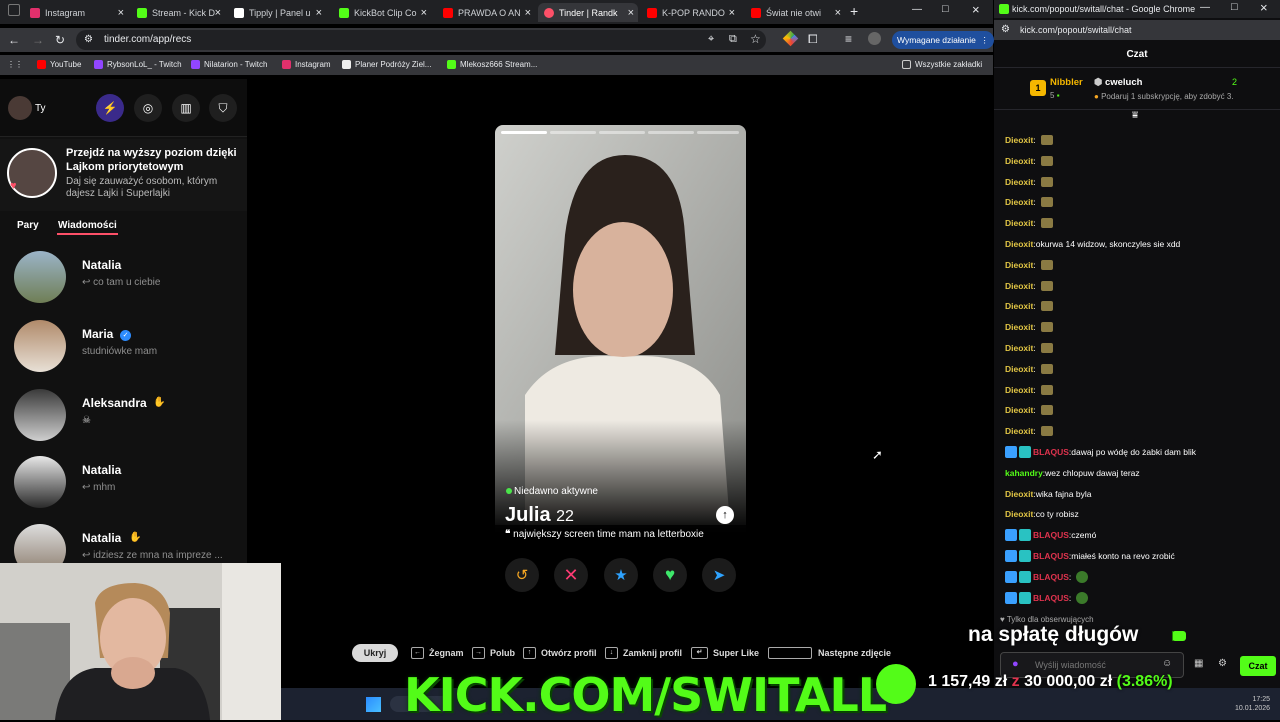 This screenshot has width=1280, height=722. I want to click on message-item: Maria ✓ studniówke mam, so click(123, 346).